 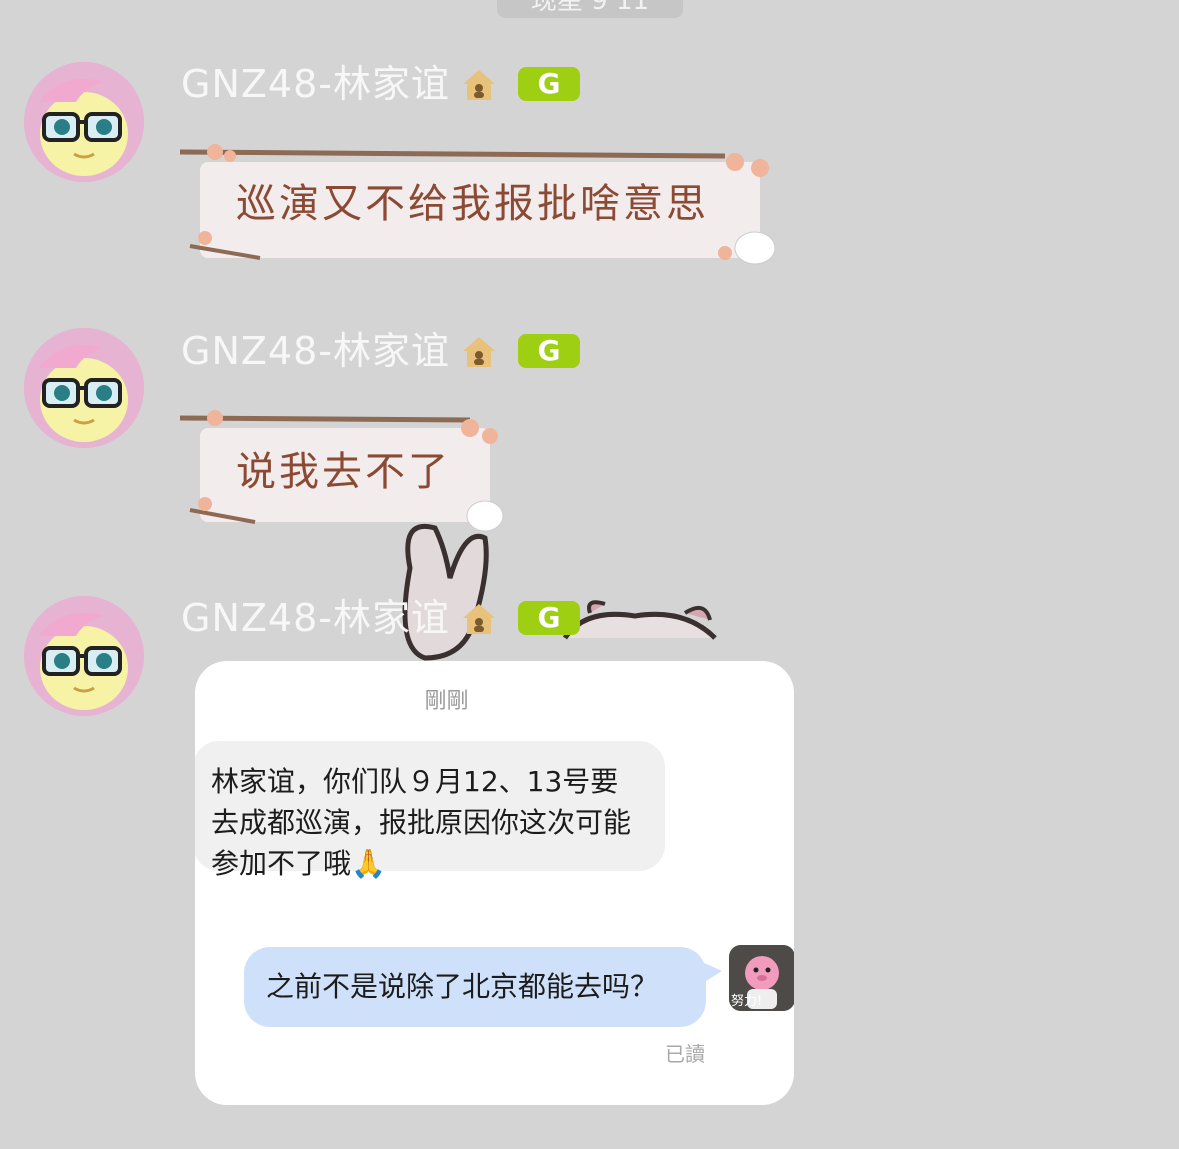 I want to click on incoming-message: 林家谊，你们队９月12、13号要去成都巡演，报批原因你这次可能参加不了哦🙏, so click(x=430, y=810).